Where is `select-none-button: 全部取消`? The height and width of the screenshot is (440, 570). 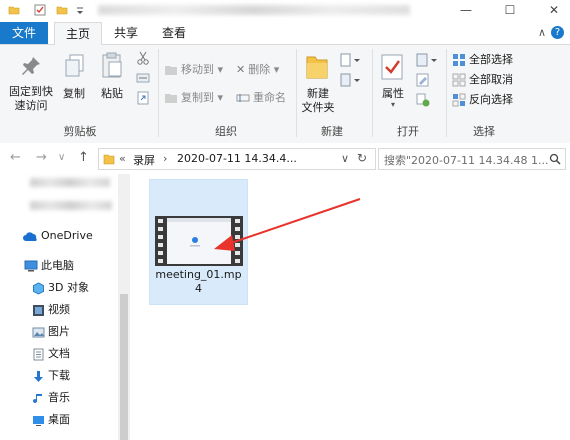
select-none-button: 全部取消 is located at coordinates (482, 80).